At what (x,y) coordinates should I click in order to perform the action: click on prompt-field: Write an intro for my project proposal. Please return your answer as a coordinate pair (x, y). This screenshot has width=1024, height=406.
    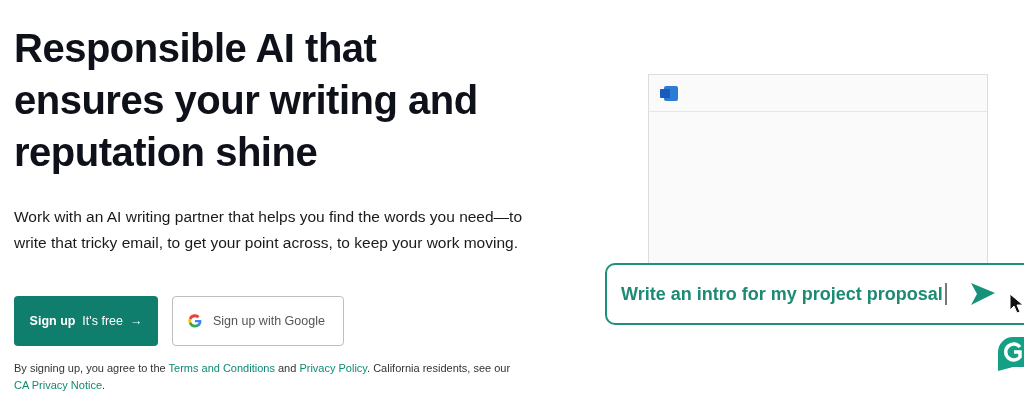
    Looking at the image, I should click on (814, 294).